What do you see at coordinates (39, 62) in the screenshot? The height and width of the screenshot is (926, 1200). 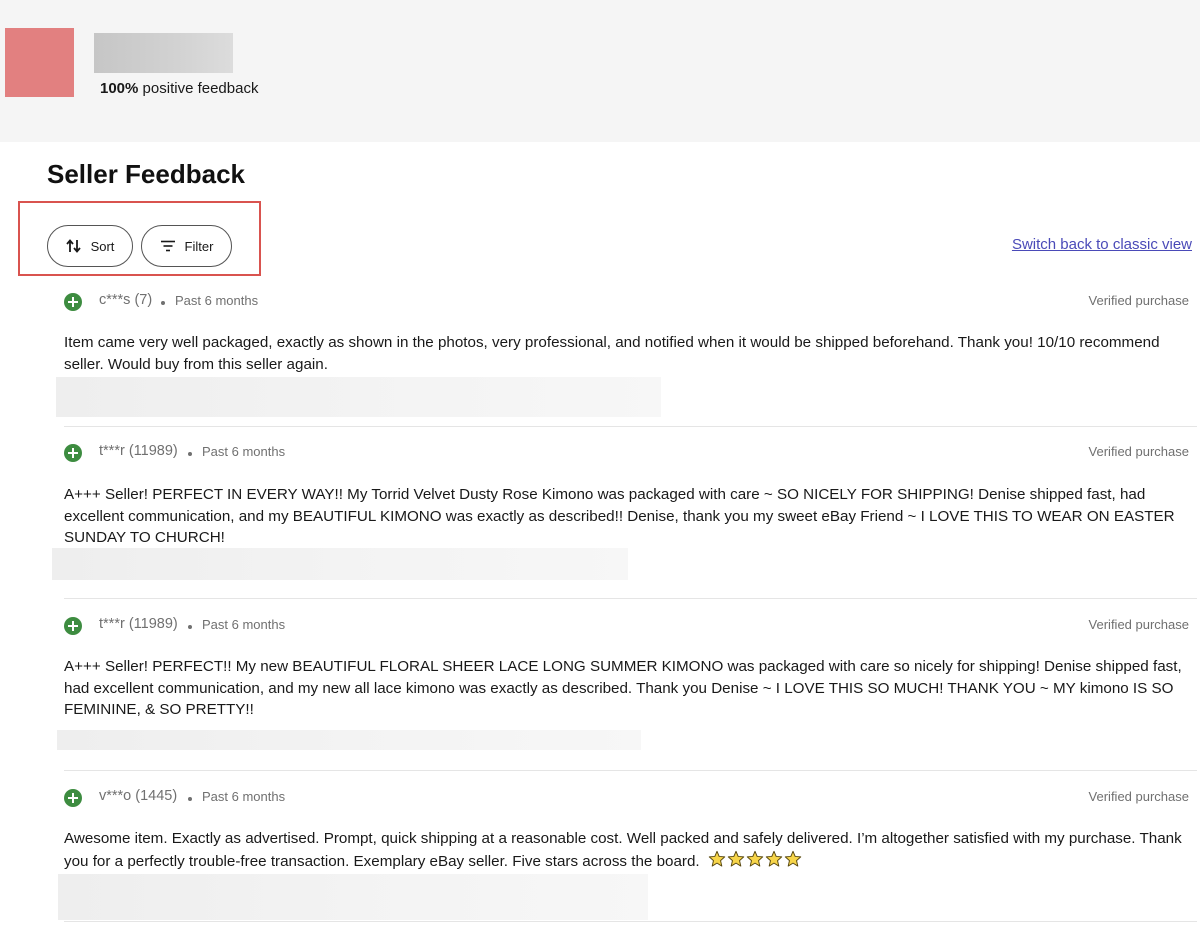 I see `seller-avatar` at bounding box center [39, 62].